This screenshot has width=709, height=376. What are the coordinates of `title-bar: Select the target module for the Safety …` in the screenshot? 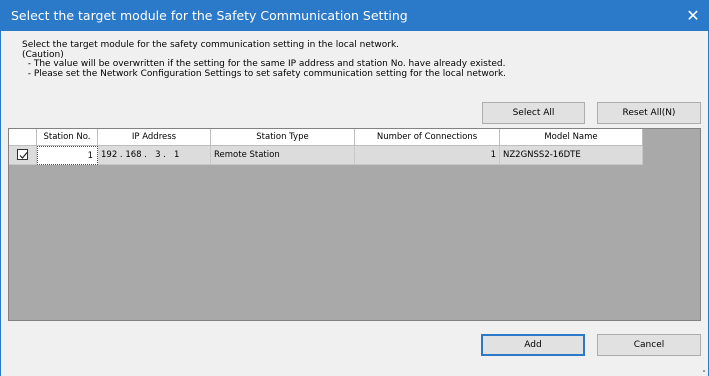 It's located at (354, 16).